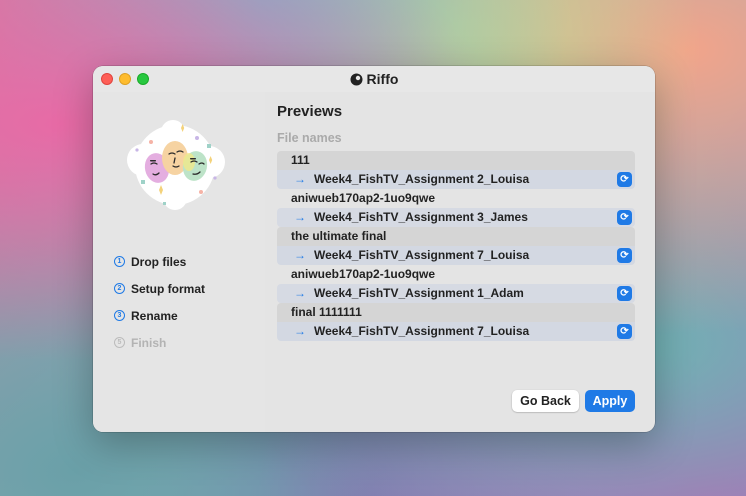 The height and width of the screenshot is (496, 746). I want to click on step-label: Finish, so click(149, 342).